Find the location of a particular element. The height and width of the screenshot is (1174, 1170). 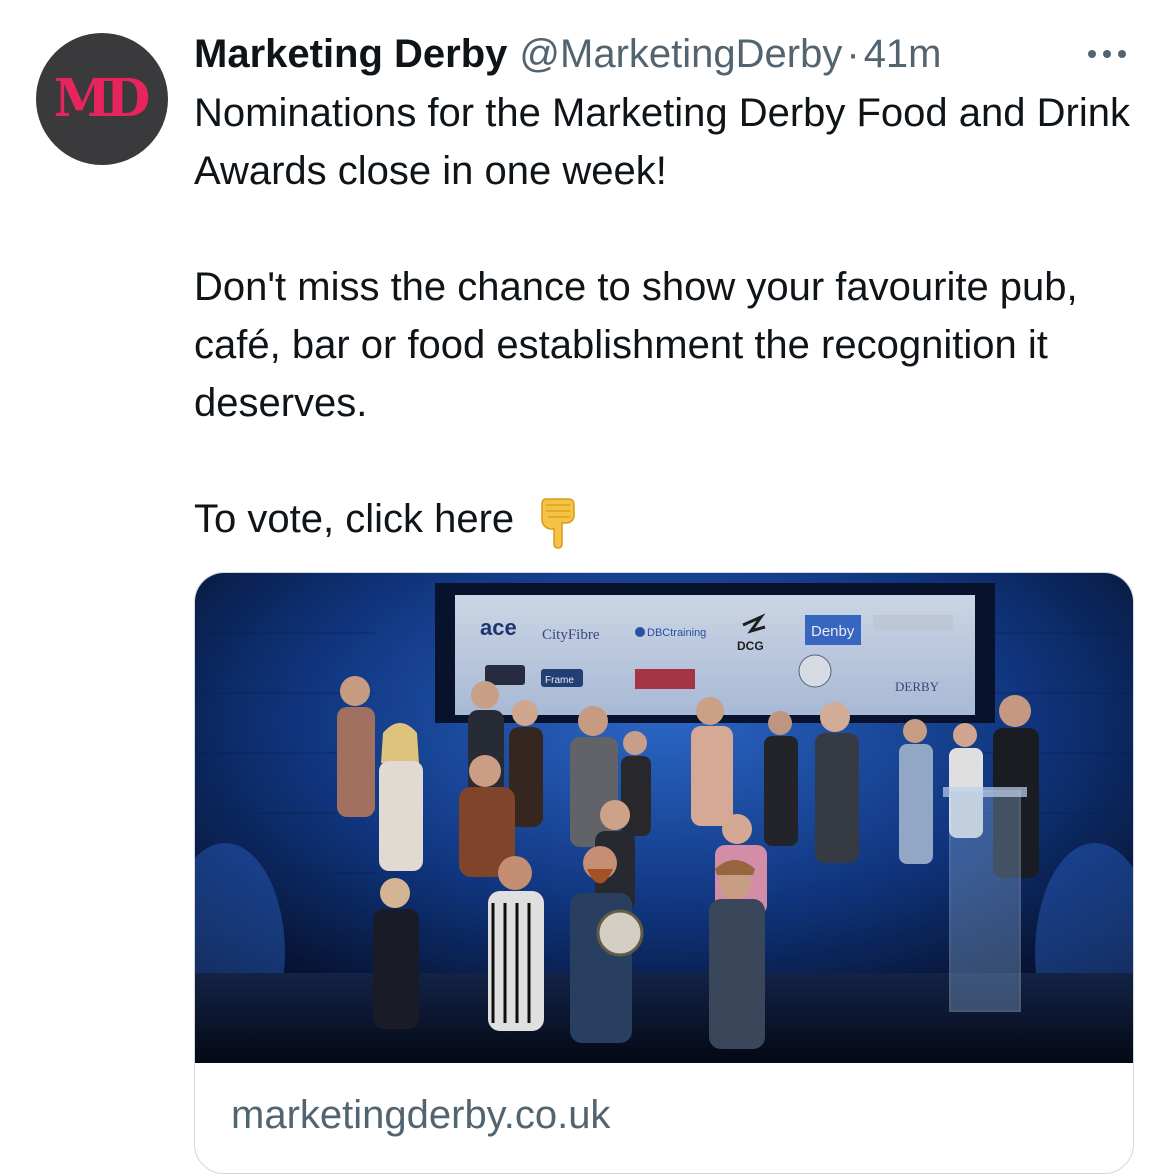

backhand-index-pointing-down-icon is located at coordinates (558, 524).